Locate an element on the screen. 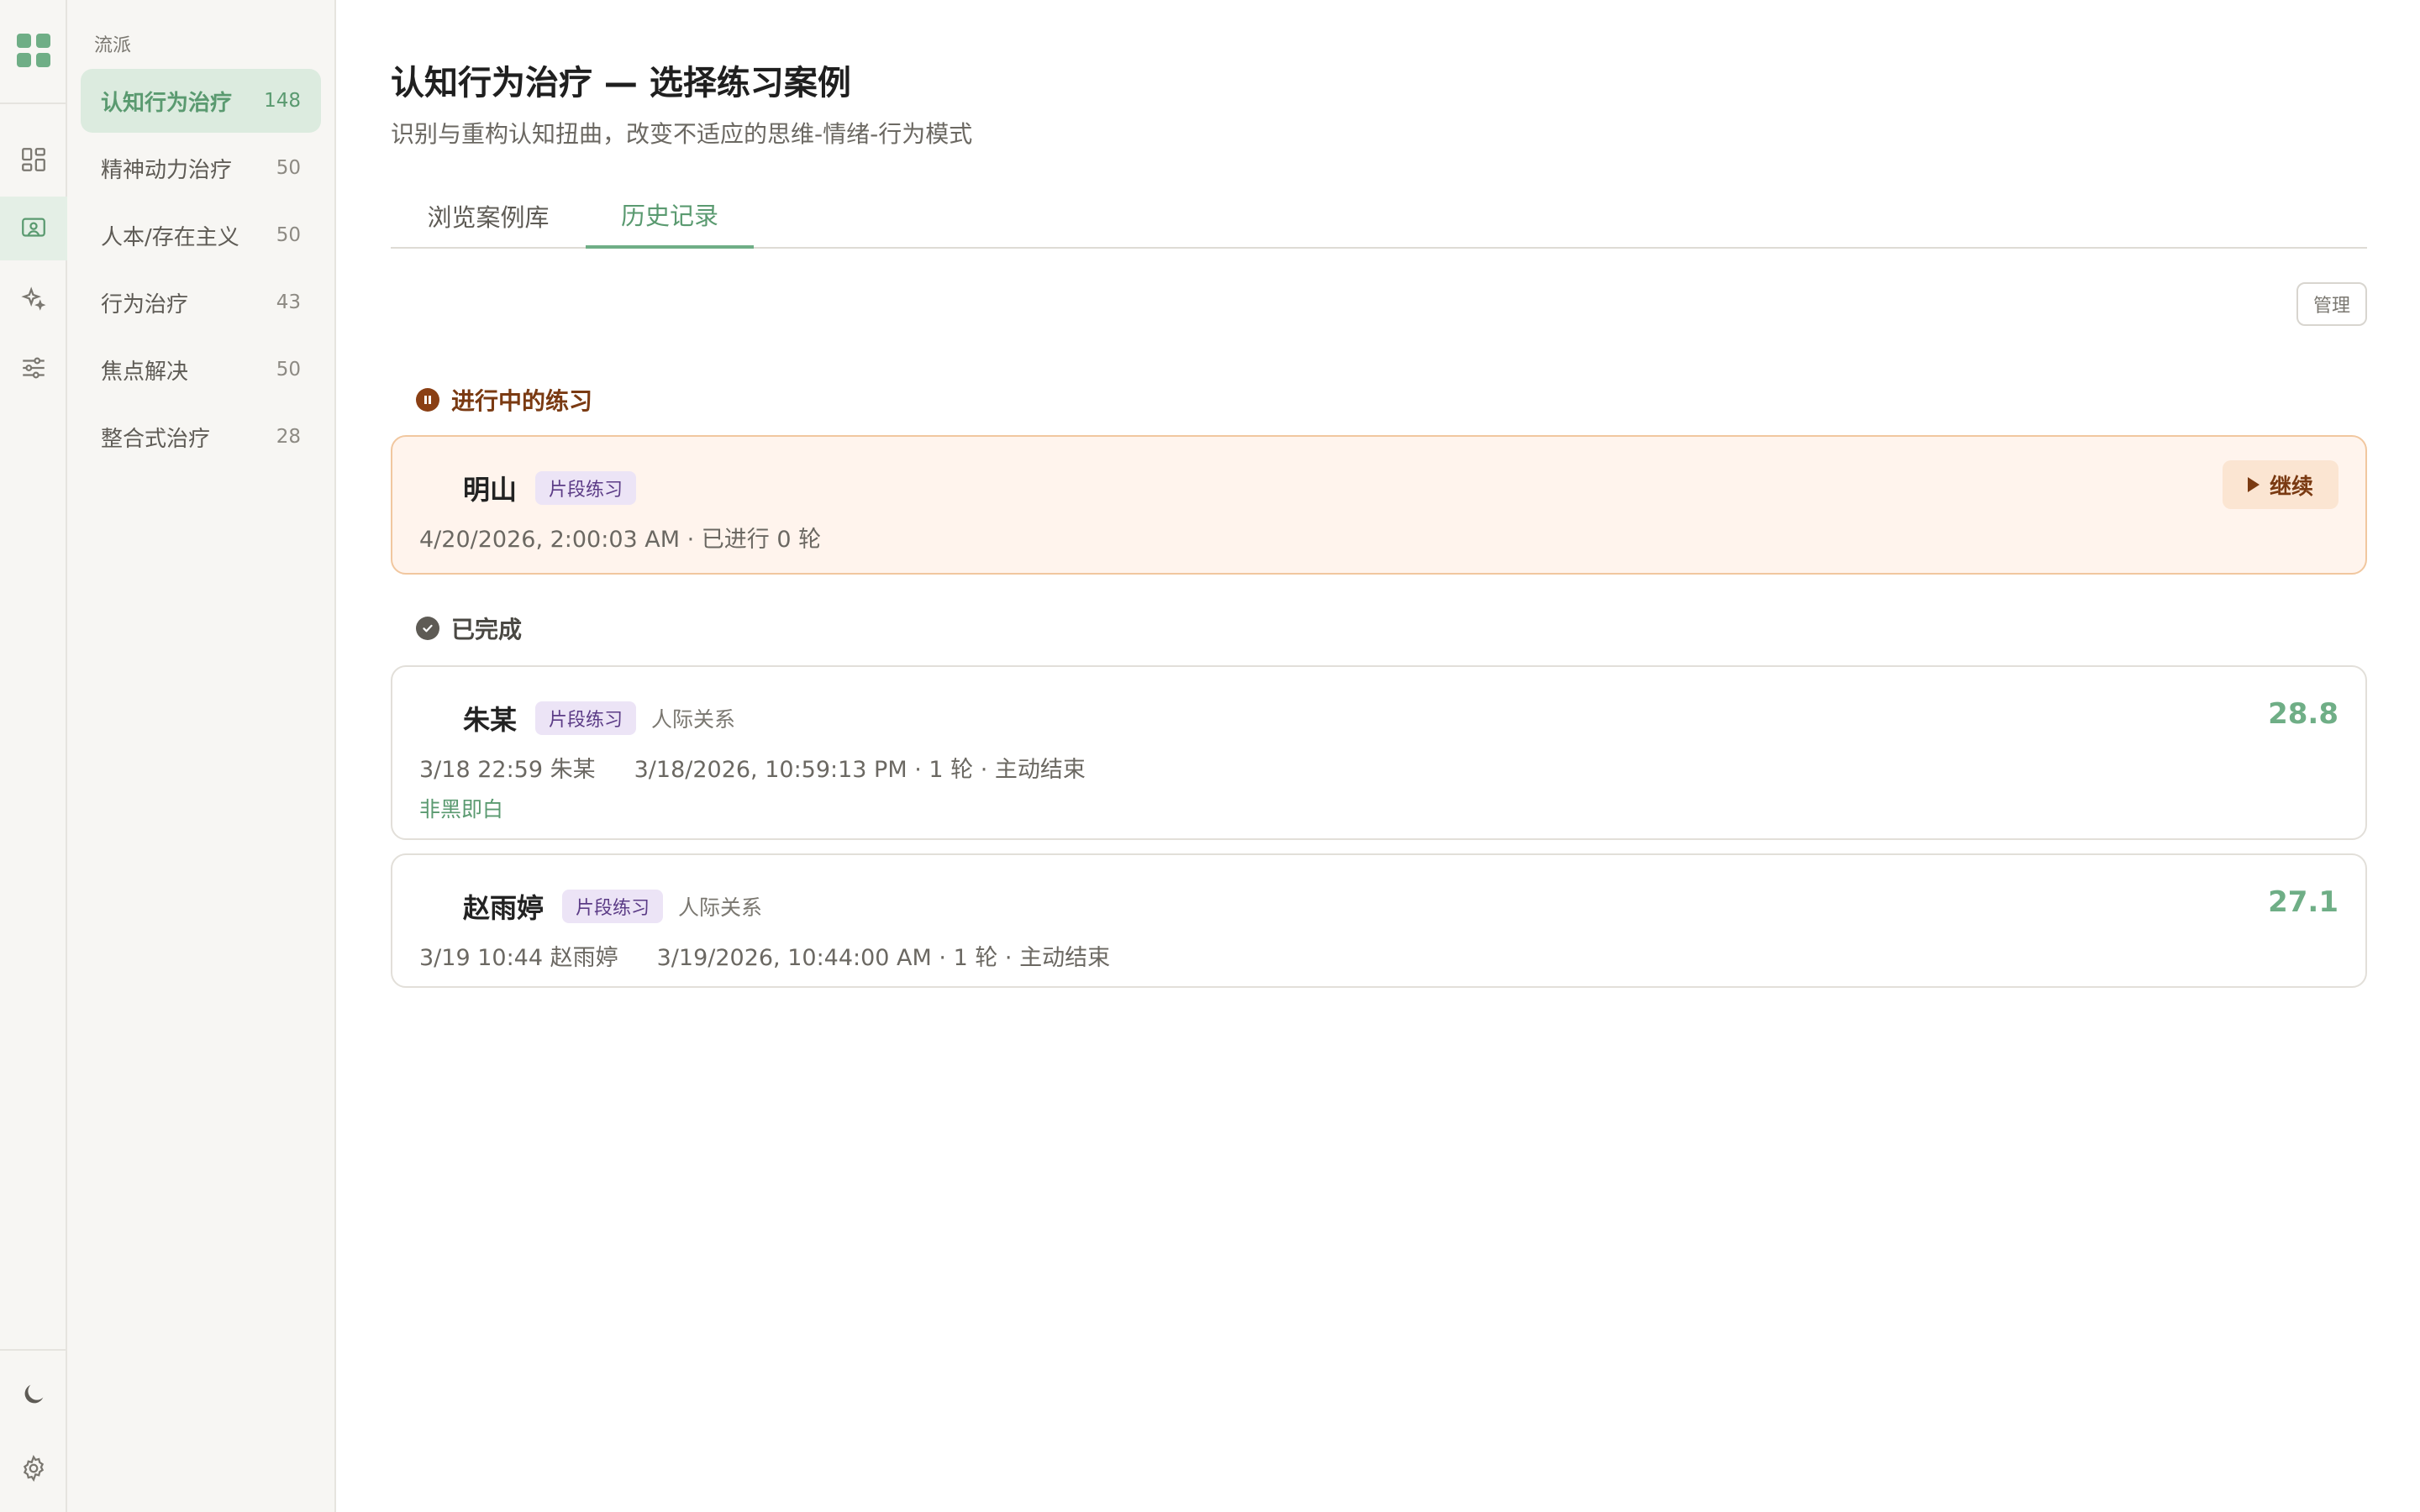 This screenshot has height=1512, width=2420. sidebar-item-label: 人本/存在主义 is located at coordinates (170, 237).